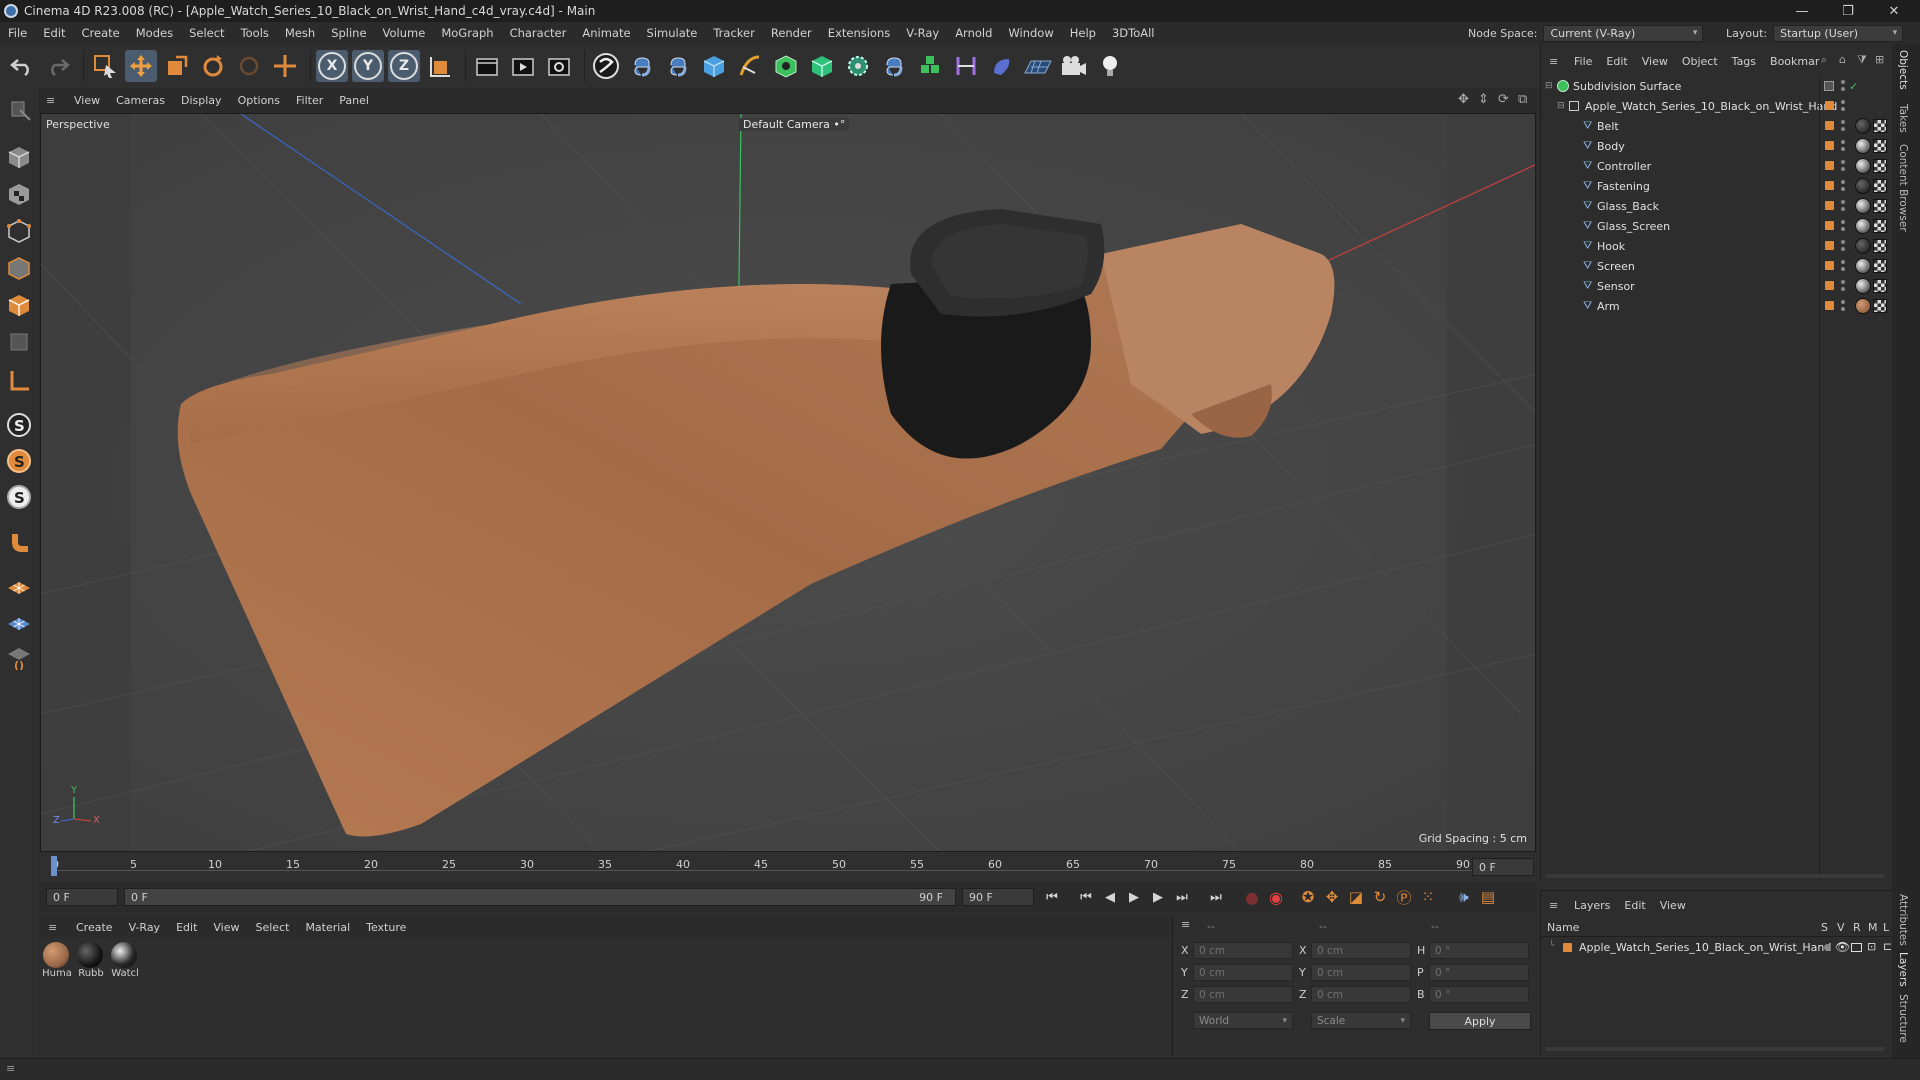 The width and height of the screenshot is (1920, 1080). Describe the element at coordinates (487, 66) in the screenshot. I see `render-view-button` at that location.